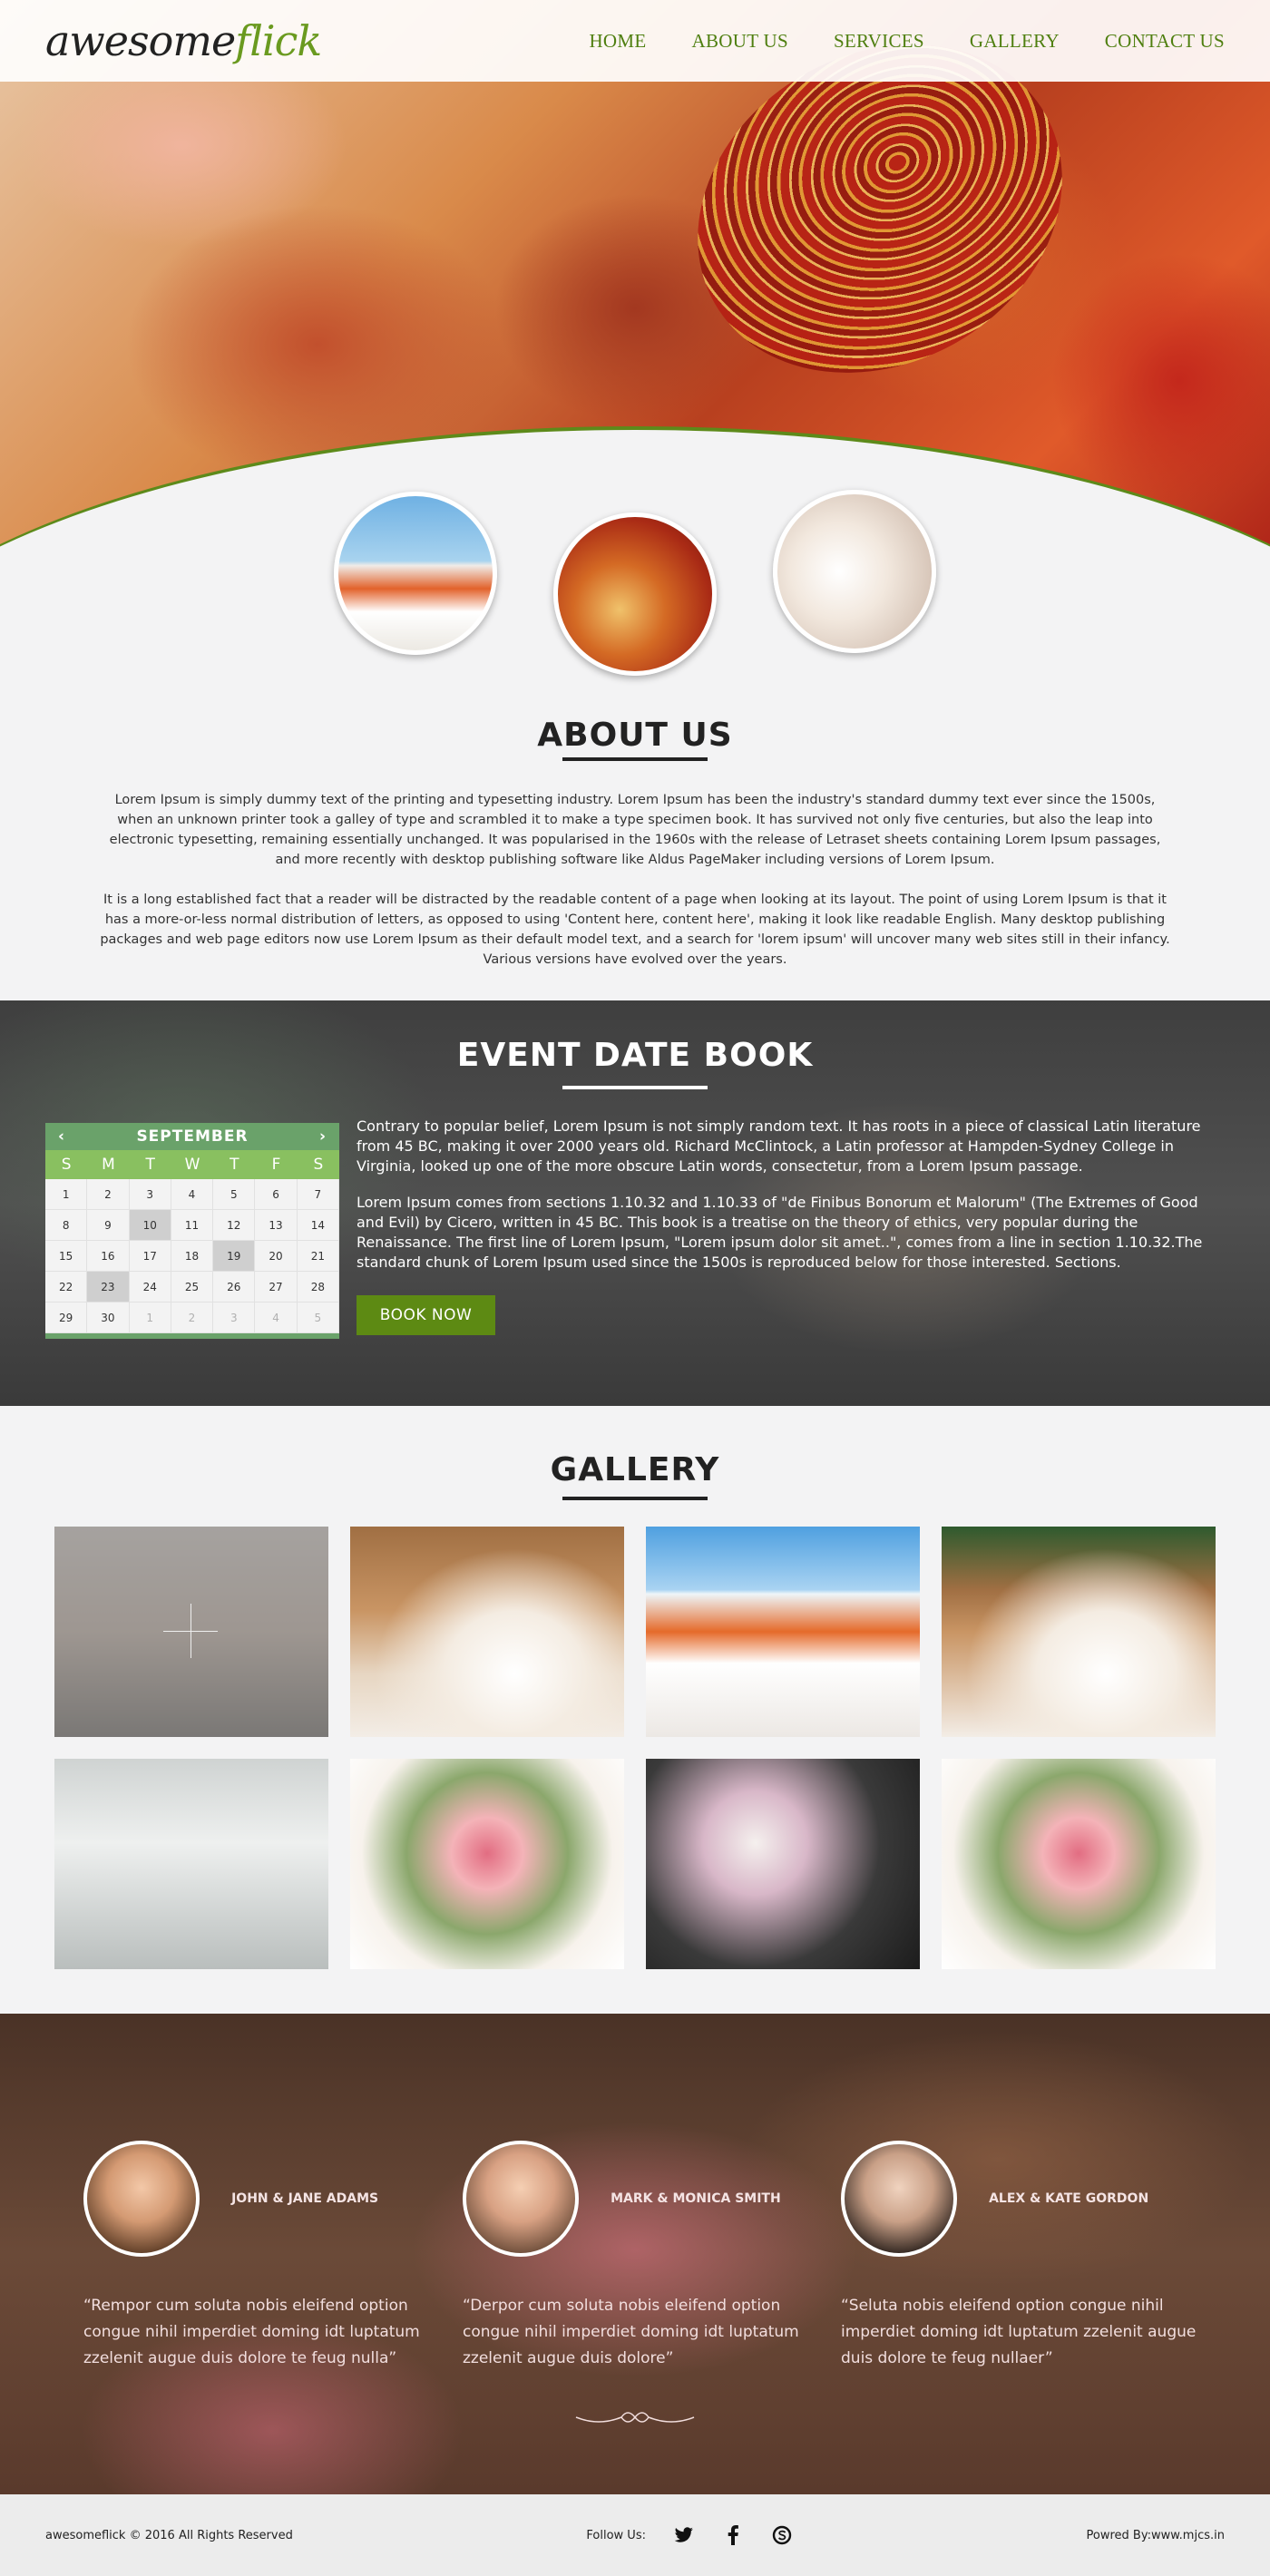 Image resolution: width=1270 pixels, height=2576 pixels. Describe the element at coordinates (487, 1864) in the screenshot. I see `gallery-item-flower-bouquet` at that location.